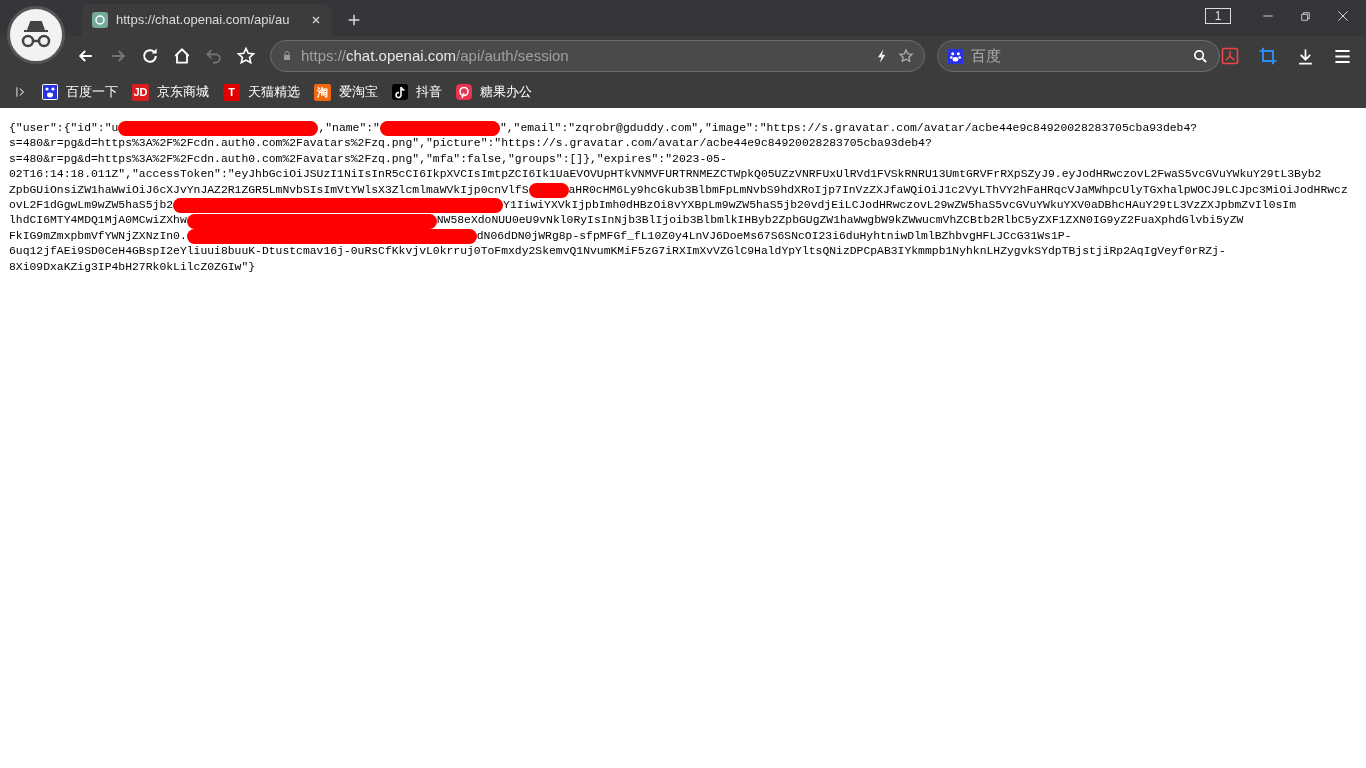 This screenshot has height=768, width=1366. What do you see at coordinates (848, 128) in the screenshot?
I see `json-text: ","email":"zqrobr@gduddy.com","image":"https://s.gravatar.com/avatar/acbe44e9c84920028283705cba93deb4?` at bounding box center [848, 128].